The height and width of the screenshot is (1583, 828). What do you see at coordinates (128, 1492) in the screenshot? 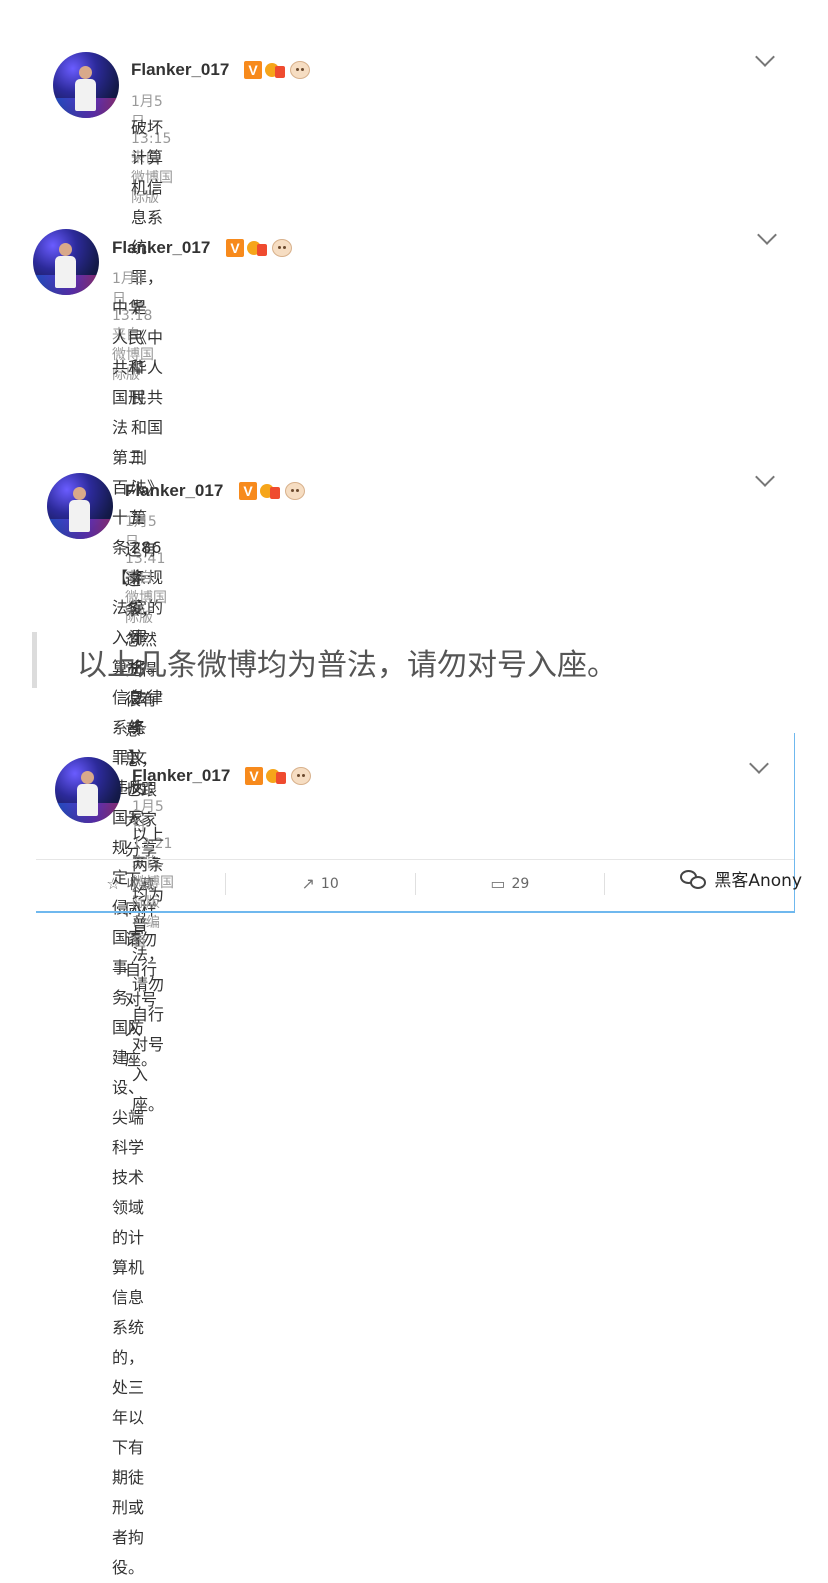
I see `post-text-line: 年以下有期徒刑或者拘役。` at bounding box center [128, 1492].